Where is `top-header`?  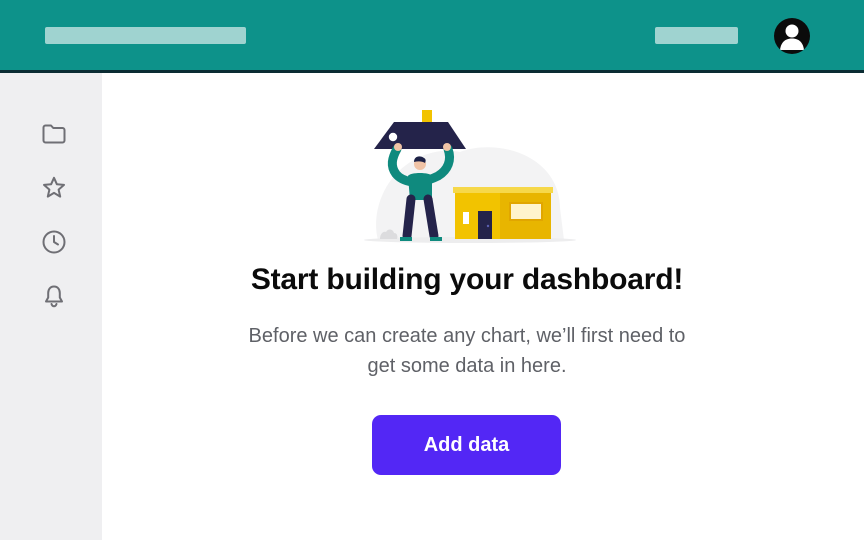
top-header is located at coordinates (432, 36).